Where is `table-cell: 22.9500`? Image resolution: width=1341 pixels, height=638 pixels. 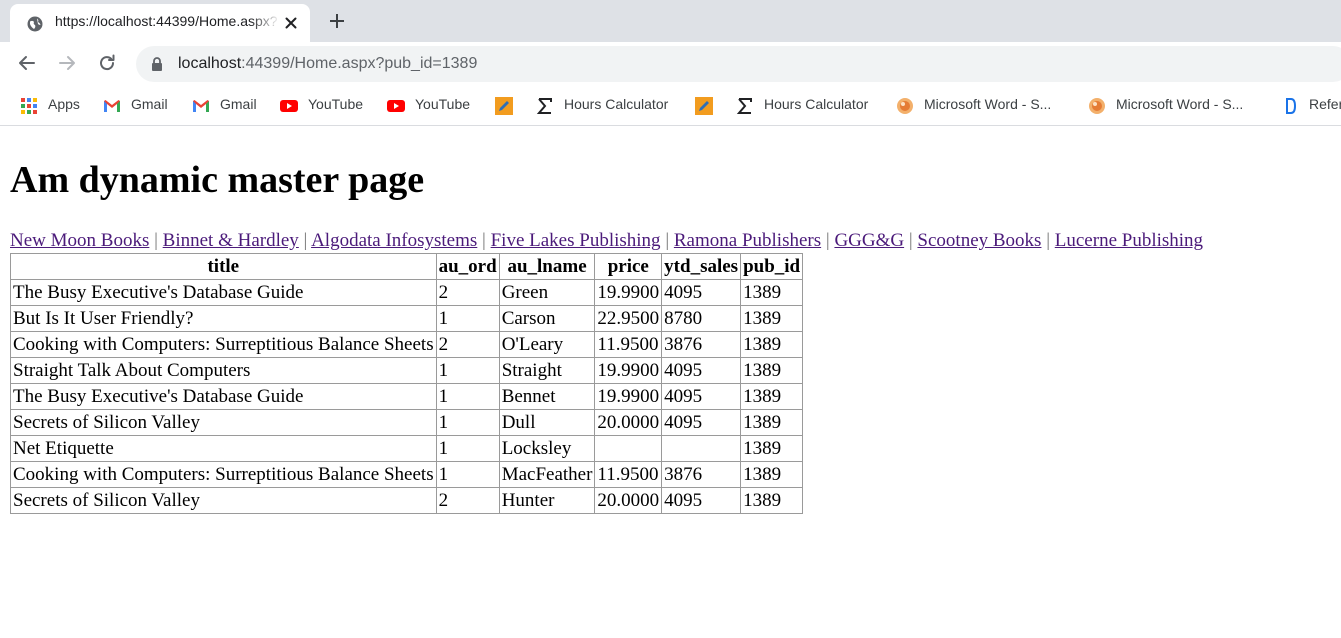 table-cell: 22.9500 is located at coordinates (628, 318).